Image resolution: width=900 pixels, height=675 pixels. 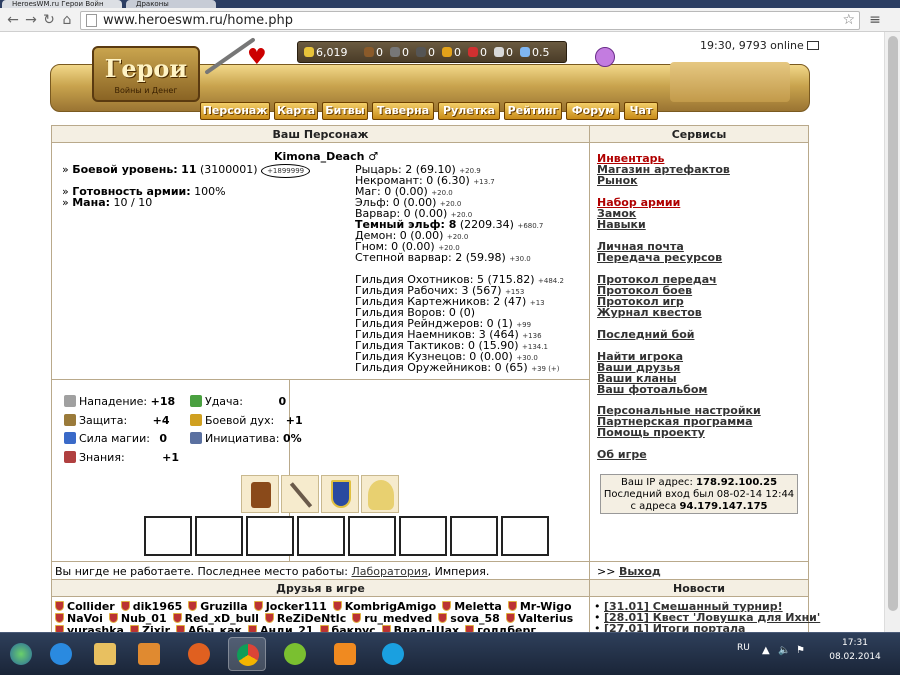 What do you see at coordinates (848, 20) in the screenshot?
I see `bookmark-star-icon: ☆` at bounding box center [848, 20].